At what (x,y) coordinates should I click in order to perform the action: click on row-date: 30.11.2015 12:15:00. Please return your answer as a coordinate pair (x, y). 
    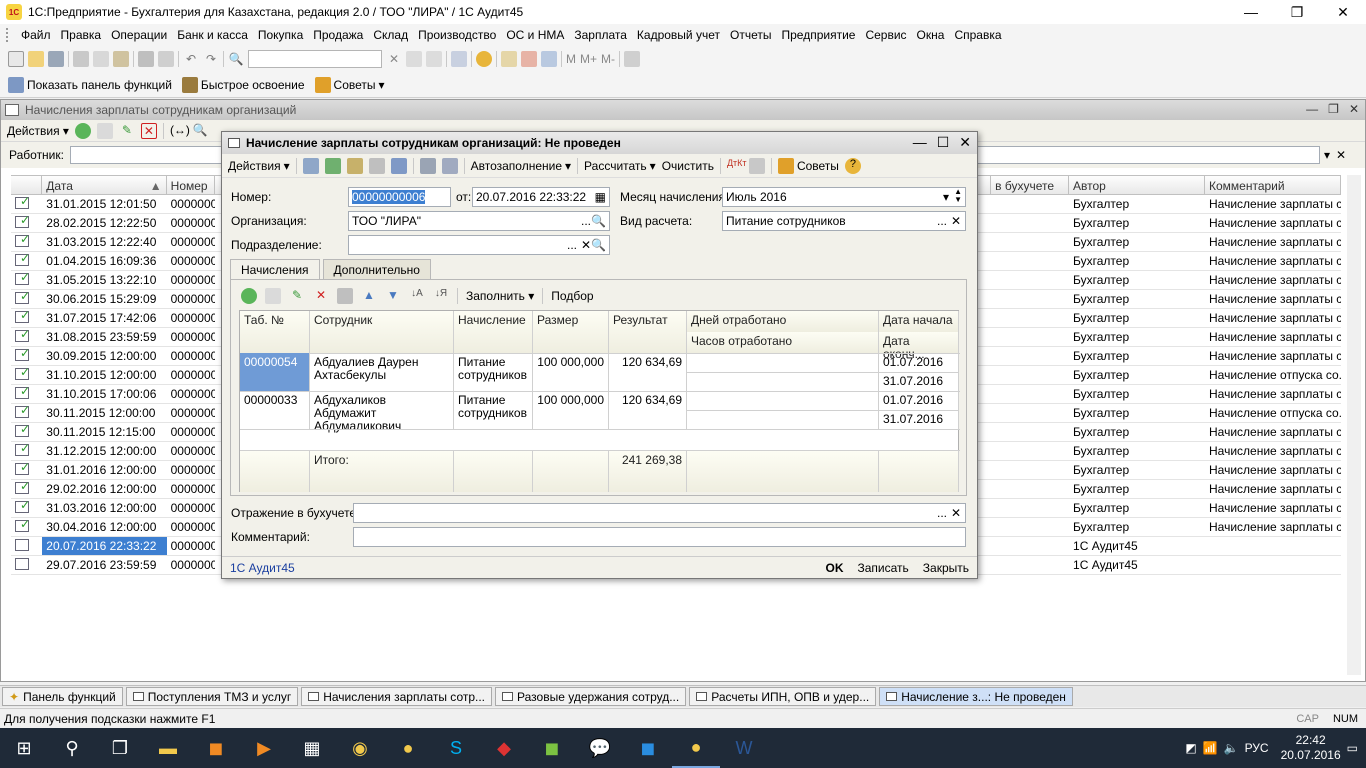
    Looking at the image, I should click on (104, 432).